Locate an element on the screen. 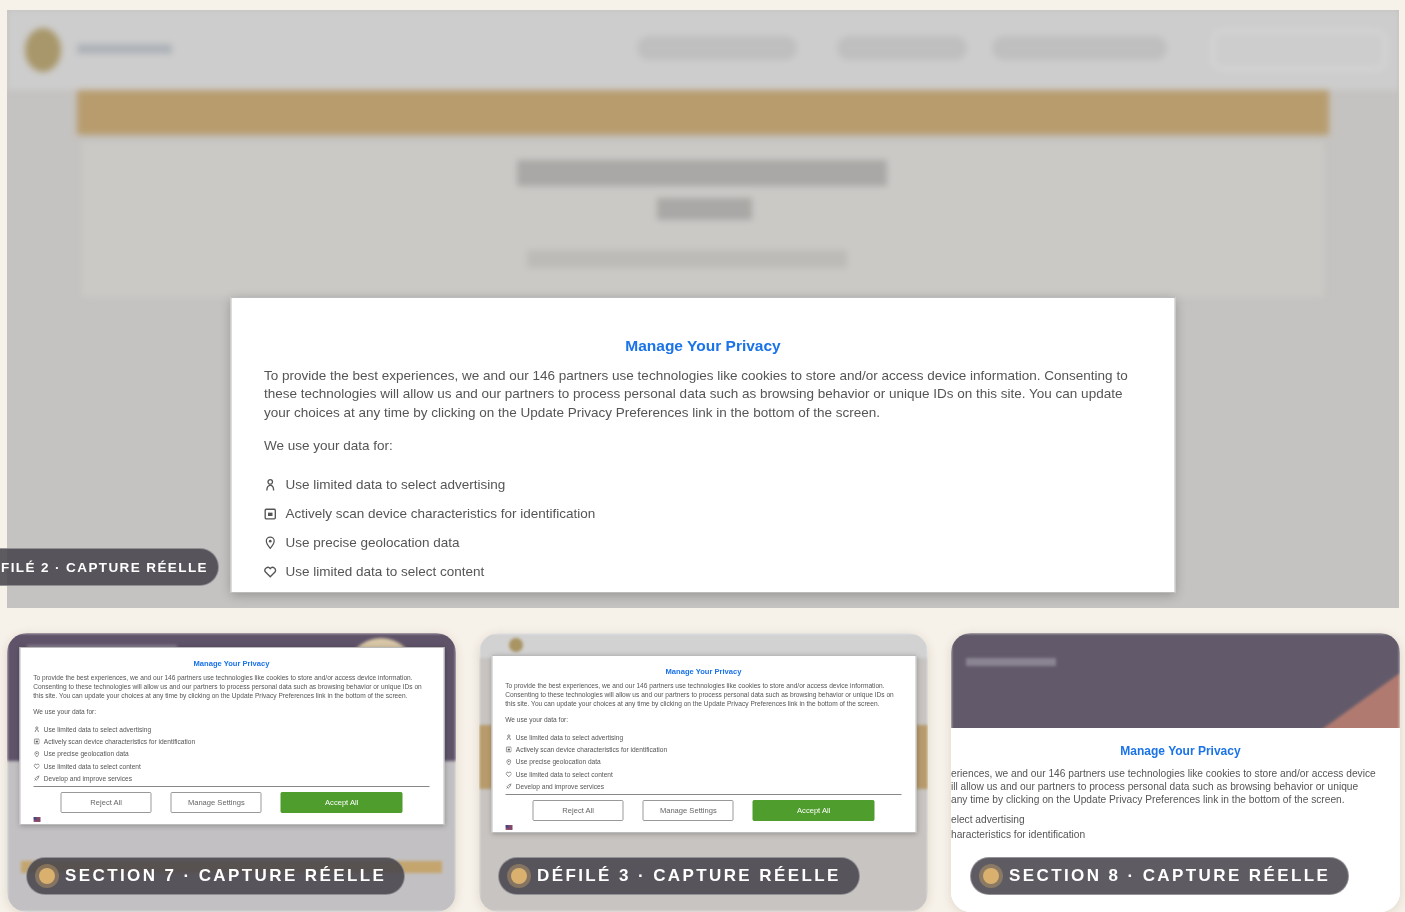 This screenshot has height=912, width=1405. consent-text-line: ill allow us and our partners to process personal data such as browsing behavior or unique is located at coordinates (1155, 786).